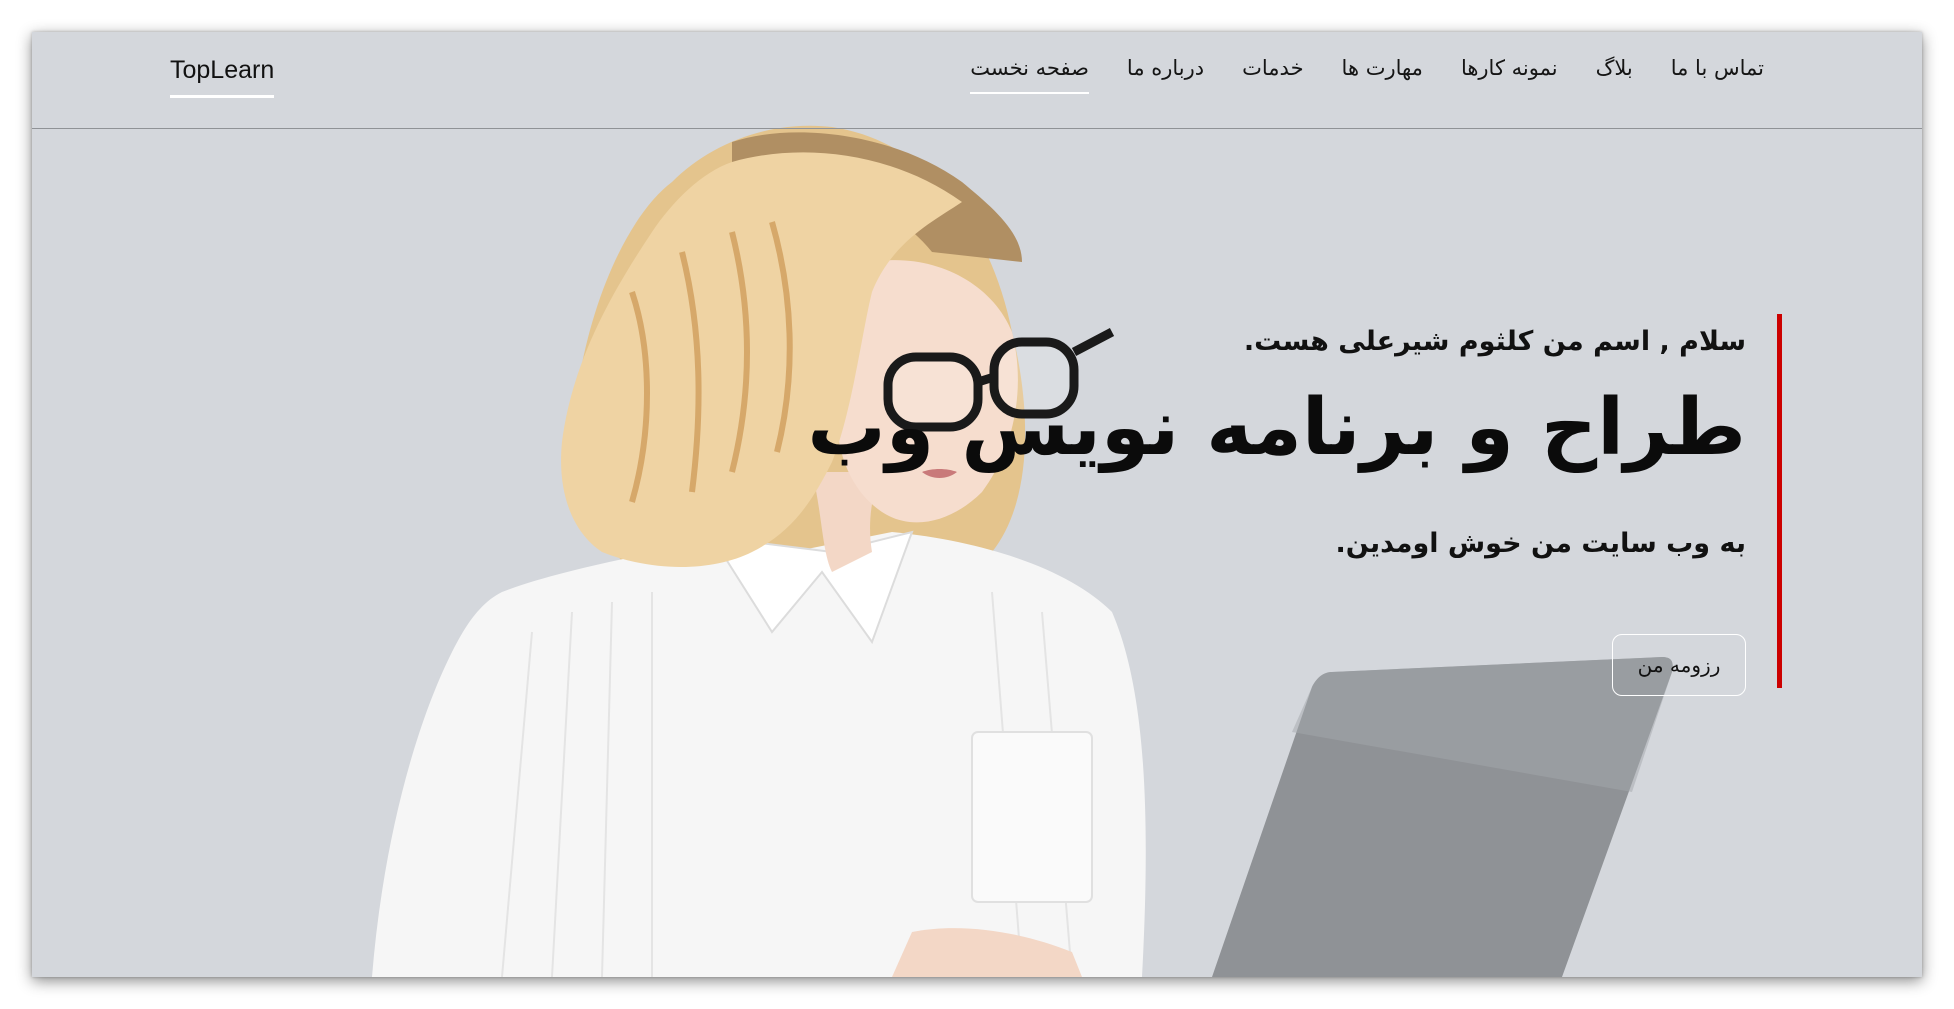  What do you see at coordinates (1717, 75) in the screenshot?
I see `nav-item-contact: تماس با ما` at bounding box center [1717, 75].